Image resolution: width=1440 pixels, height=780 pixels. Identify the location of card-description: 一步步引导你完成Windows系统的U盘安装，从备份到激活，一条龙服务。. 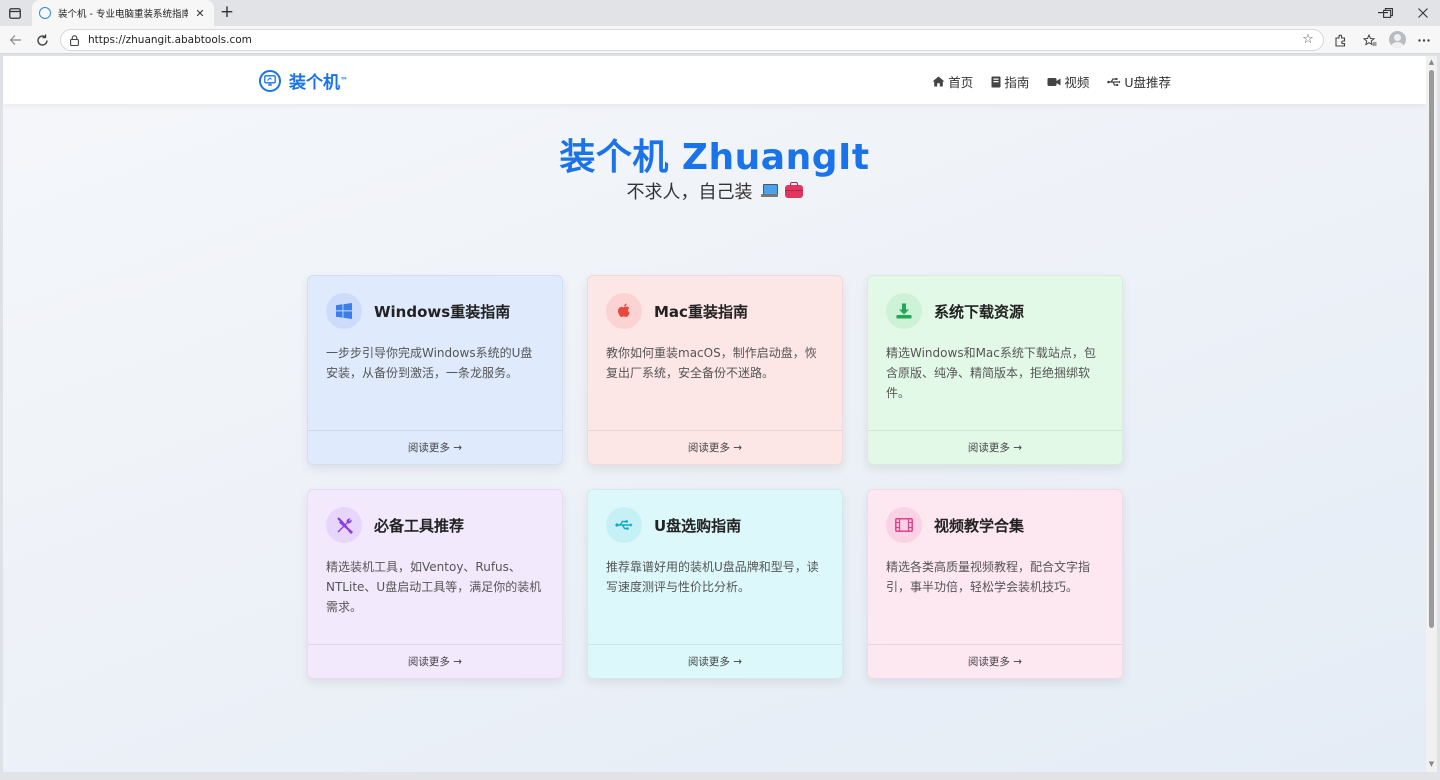
(429, 363).